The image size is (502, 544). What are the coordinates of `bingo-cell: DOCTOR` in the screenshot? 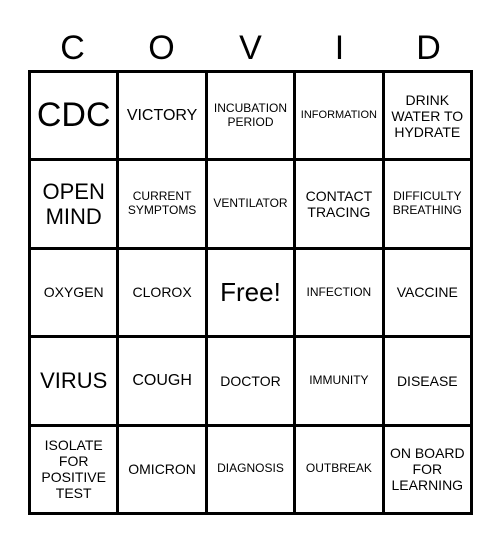 It's located at (250, 381).